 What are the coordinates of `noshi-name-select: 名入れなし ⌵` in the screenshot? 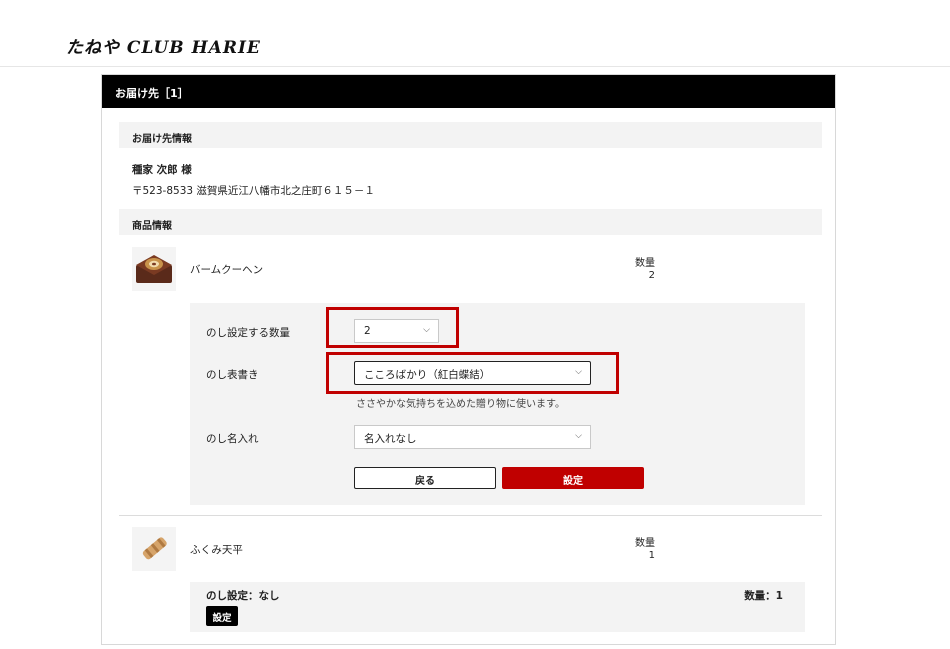 It's located at (472, 437).